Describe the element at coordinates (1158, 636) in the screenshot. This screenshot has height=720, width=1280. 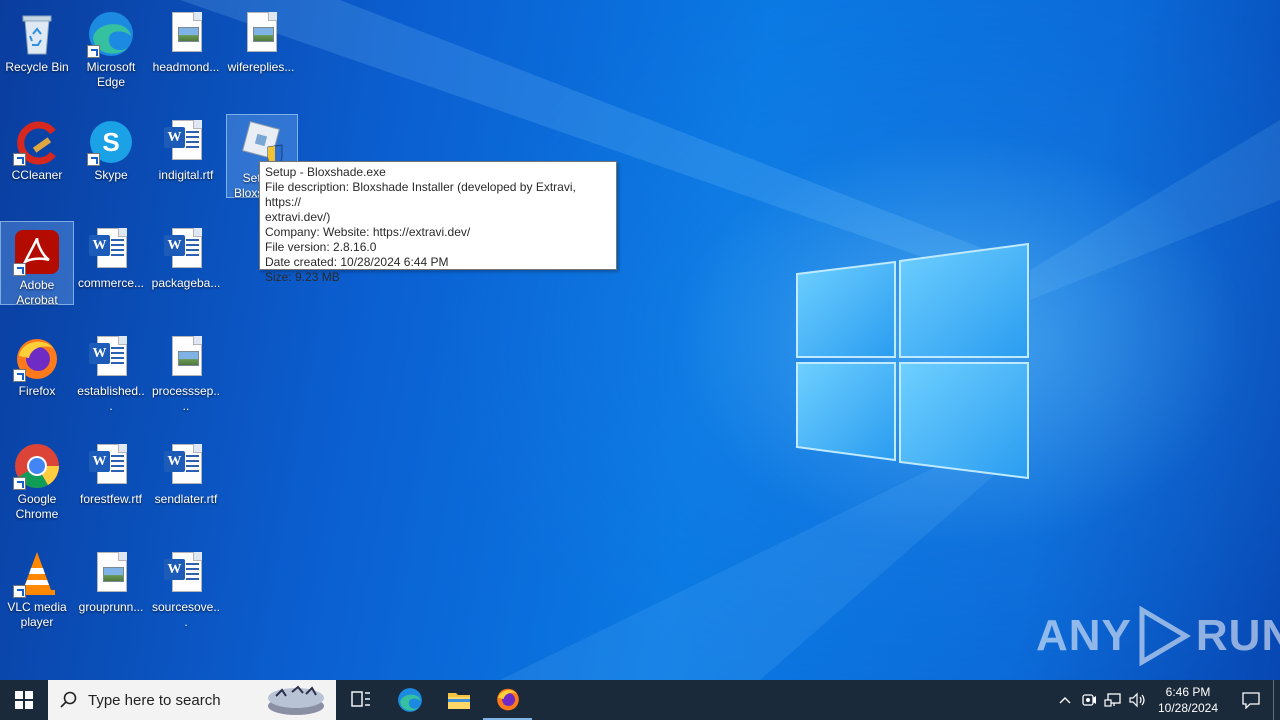
I see `anyrun-watermark: ANY RUN` at that location.